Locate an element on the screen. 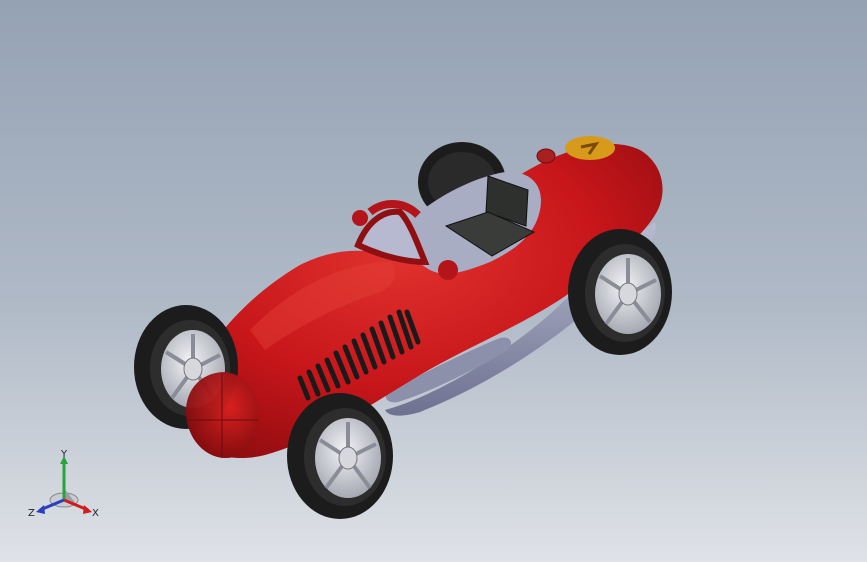 The height and width of the screenshot is (562, 867). x-axis-label: X is located at coordinates (95, 513).